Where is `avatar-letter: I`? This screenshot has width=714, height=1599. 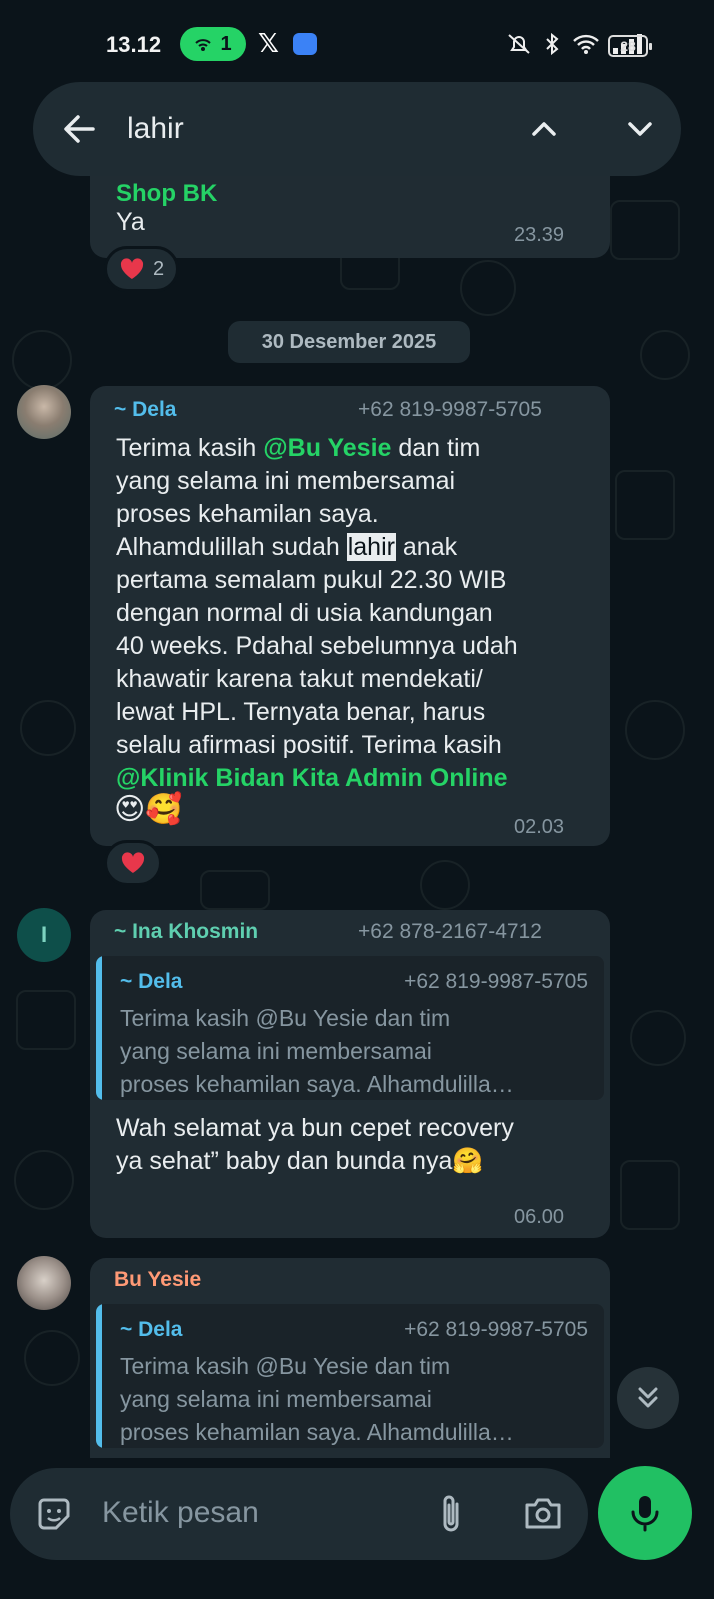
avatar-letter: I is located at coordinates (44, 934).